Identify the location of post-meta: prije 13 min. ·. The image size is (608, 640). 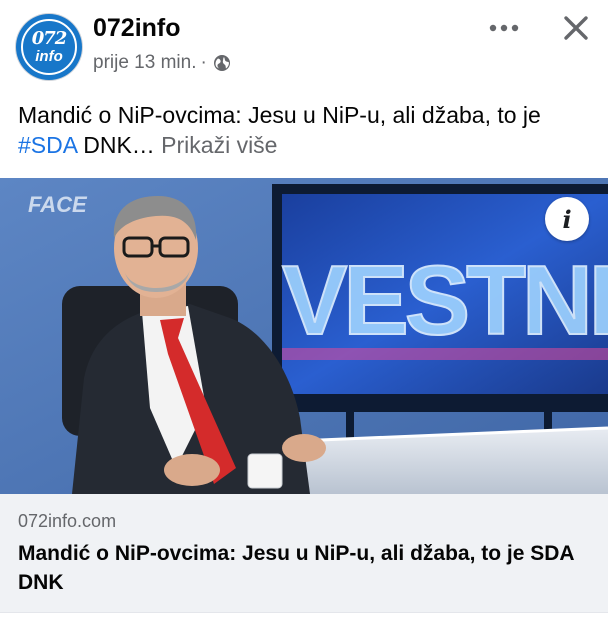
(162, 63).